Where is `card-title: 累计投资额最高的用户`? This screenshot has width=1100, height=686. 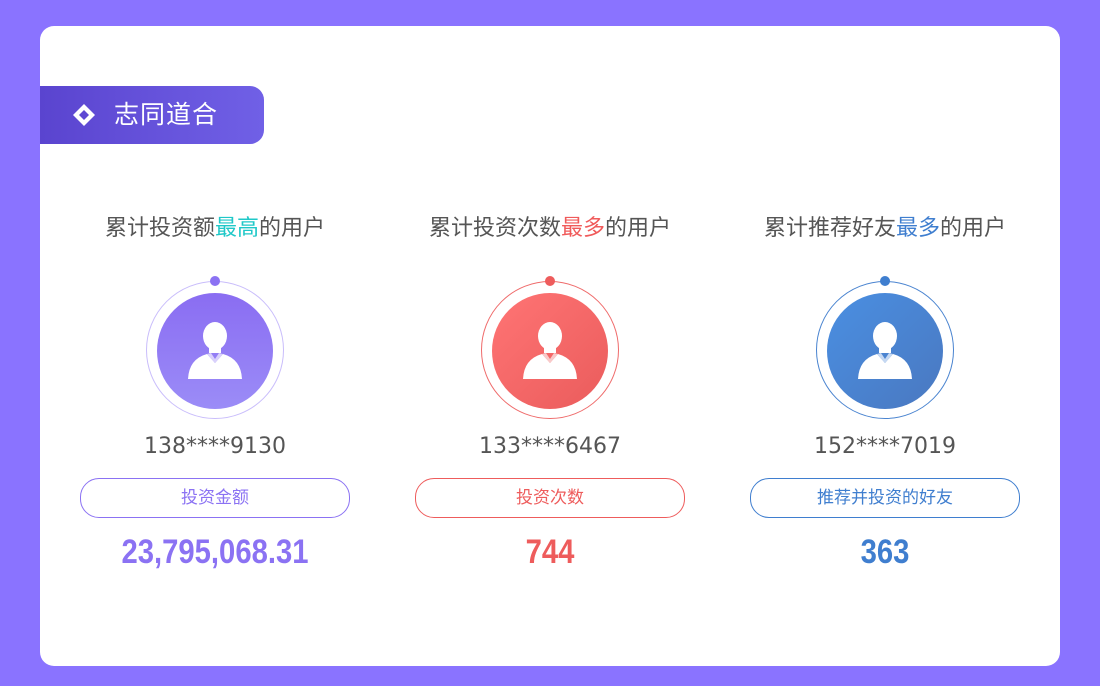 card-title: 累计投资额最高的用户 is located at coordinates (215, 226).